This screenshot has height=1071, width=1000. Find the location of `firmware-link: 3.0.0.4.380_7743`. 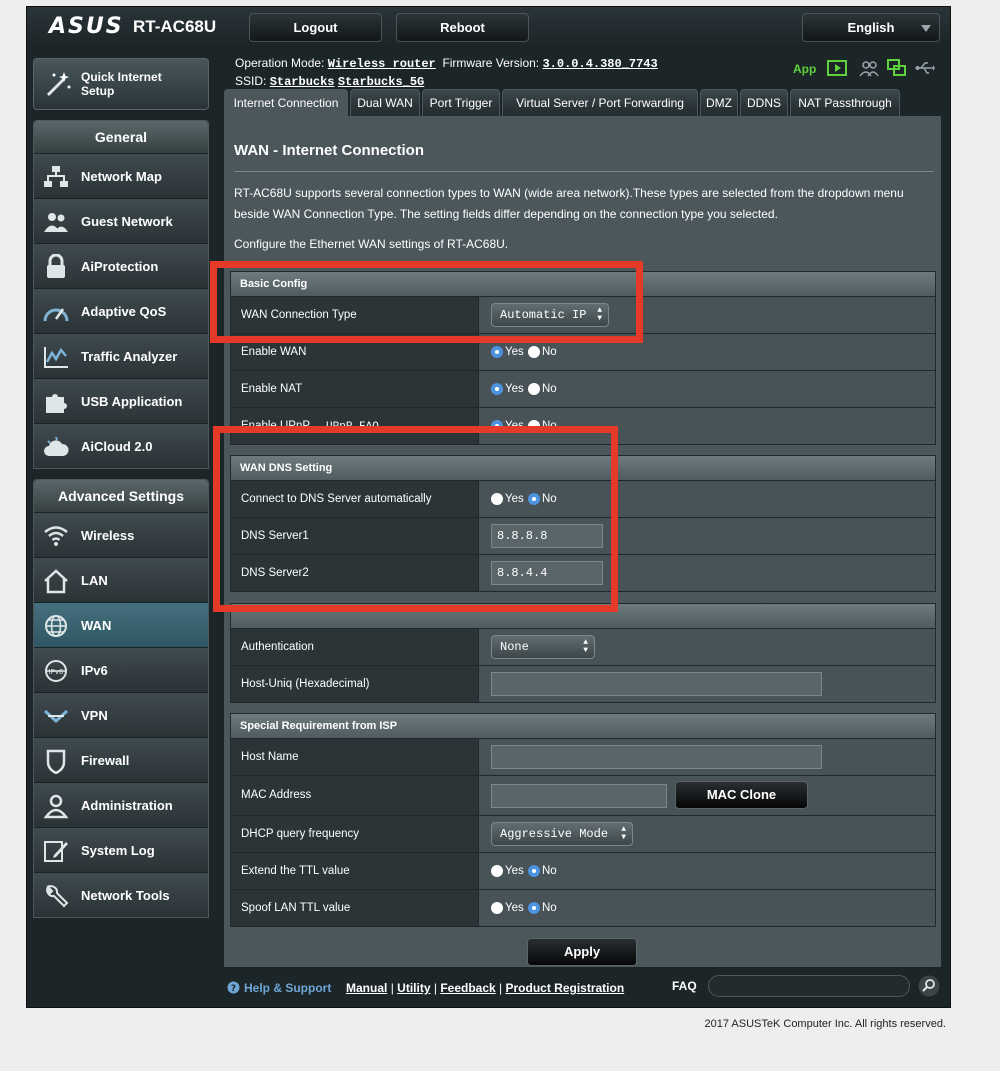

firmware-link: 3.0.0.4.380_7743 is located at coordinates (599, 64).